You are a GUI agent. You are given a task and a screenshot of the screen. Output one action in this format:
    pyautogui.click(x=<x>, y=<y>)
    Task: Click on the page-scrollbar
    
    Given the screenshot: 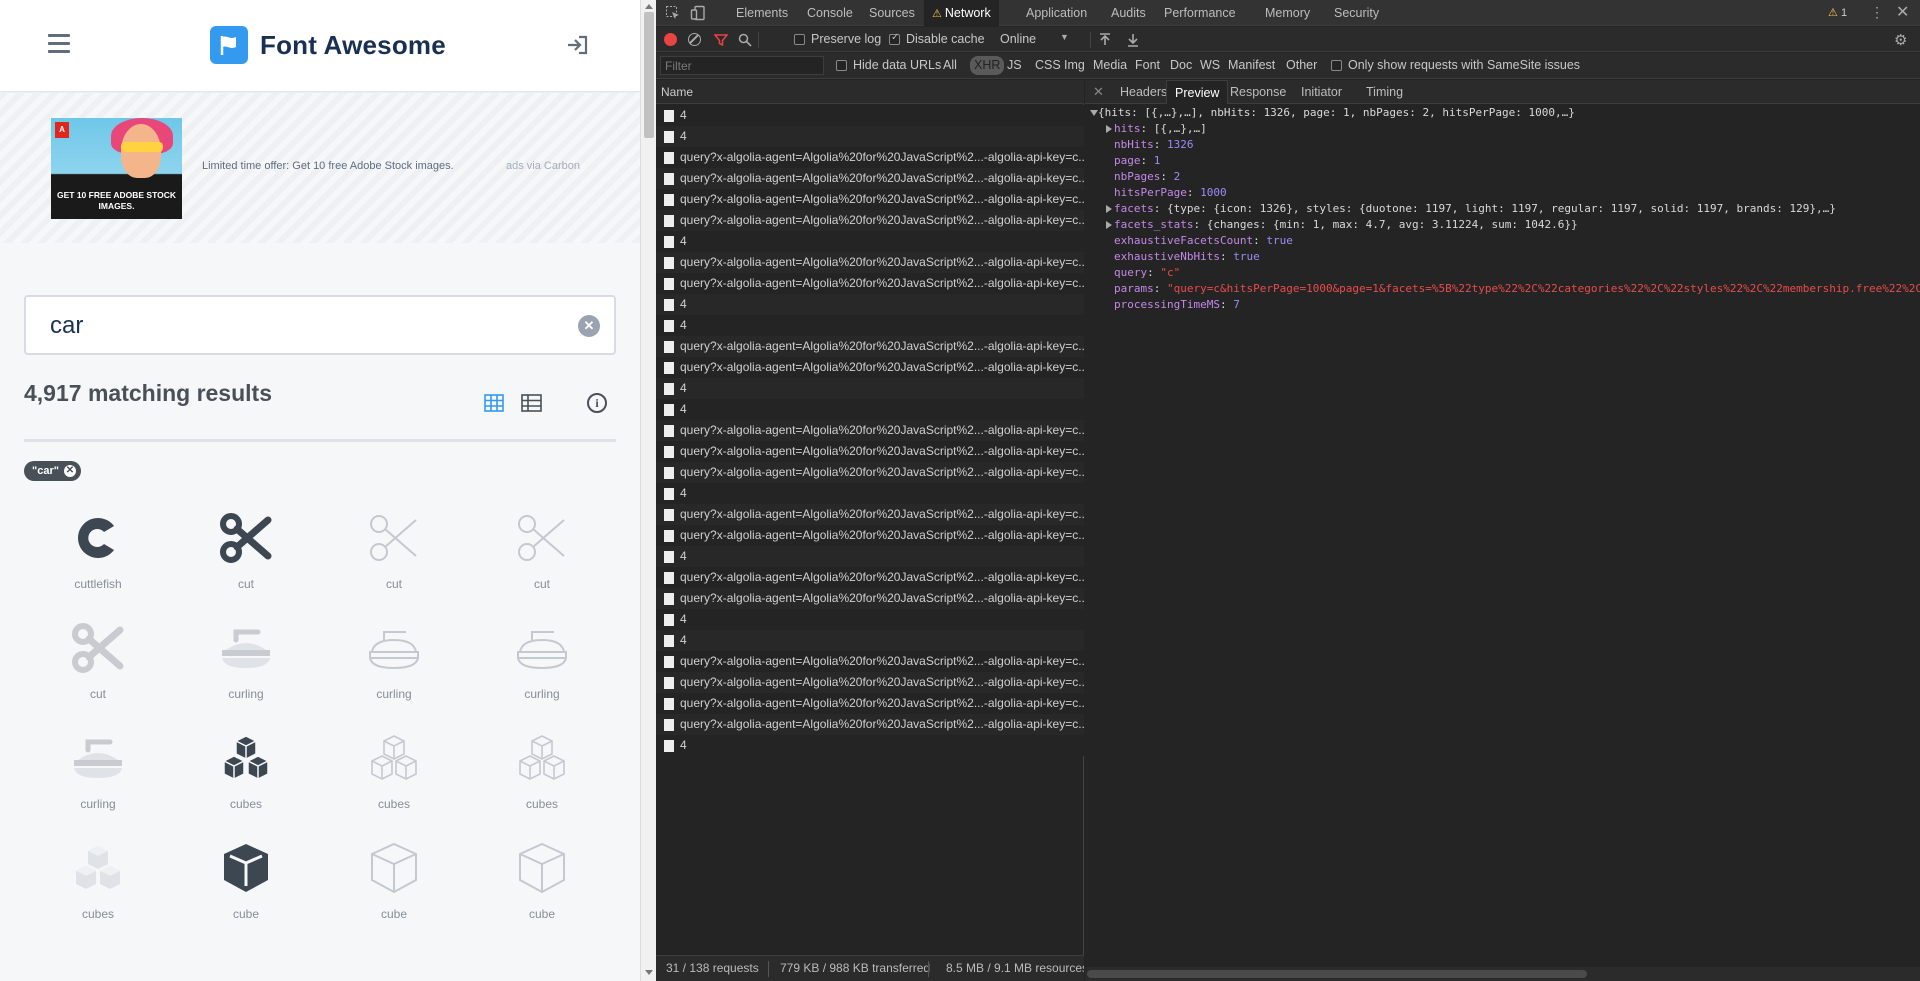 What is the action you would take?
    pyautogui.click(x=648, y=490)
    